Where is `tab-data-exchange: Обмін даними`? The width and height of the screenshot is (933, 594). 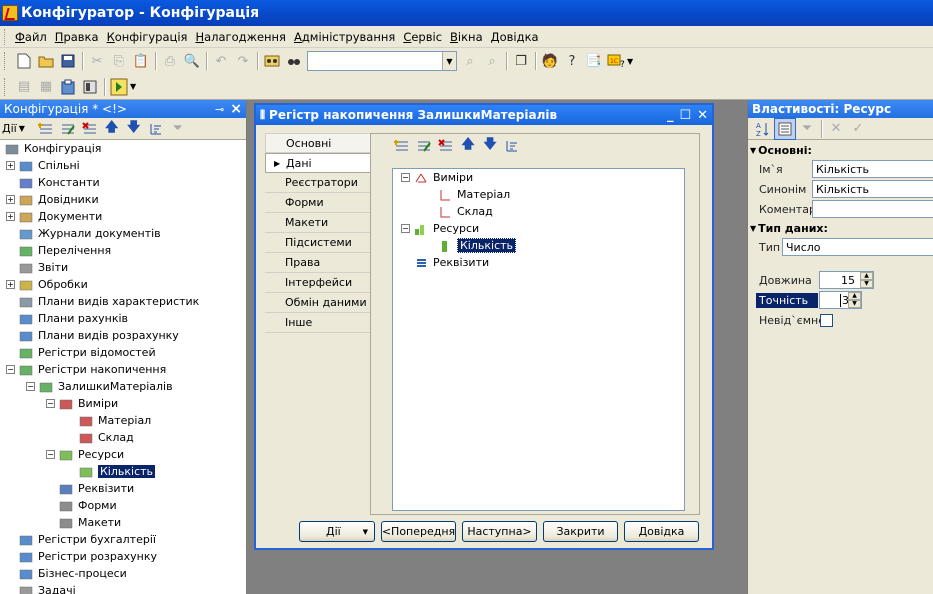
tab-data-exchange: Обмін даними is located at coordinates (318, 303).